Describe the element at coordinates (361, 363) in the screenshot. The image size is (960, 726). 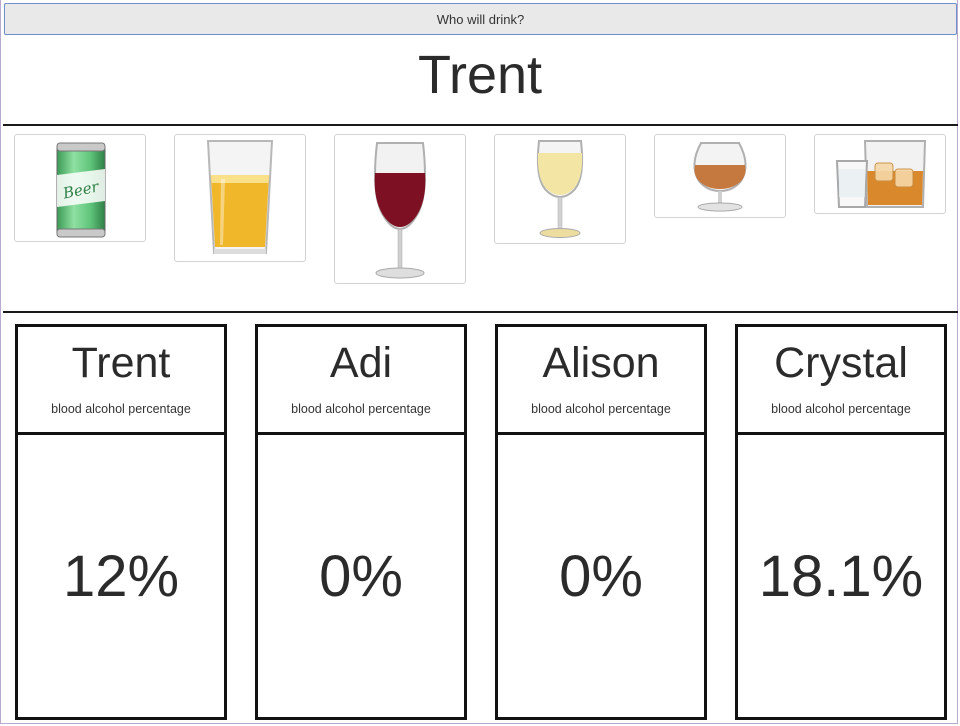
I see `person-name: Adi` at that location.